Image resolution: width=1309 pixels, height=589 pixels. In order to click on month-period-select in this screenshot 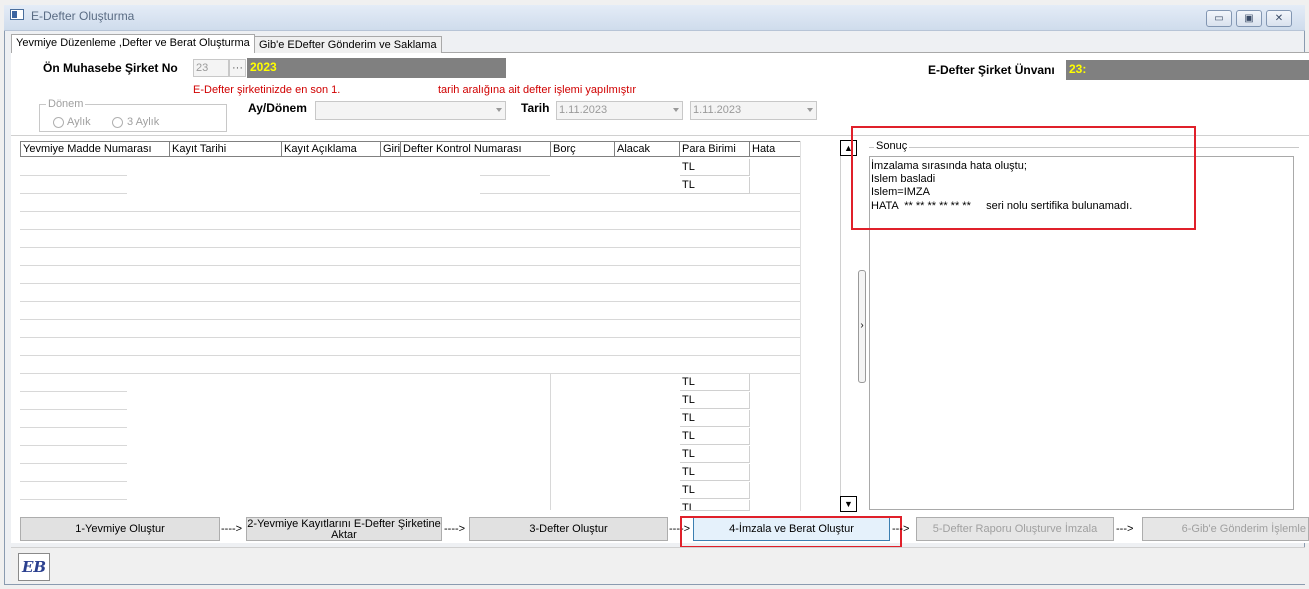, I will do `click(410, 110)`.